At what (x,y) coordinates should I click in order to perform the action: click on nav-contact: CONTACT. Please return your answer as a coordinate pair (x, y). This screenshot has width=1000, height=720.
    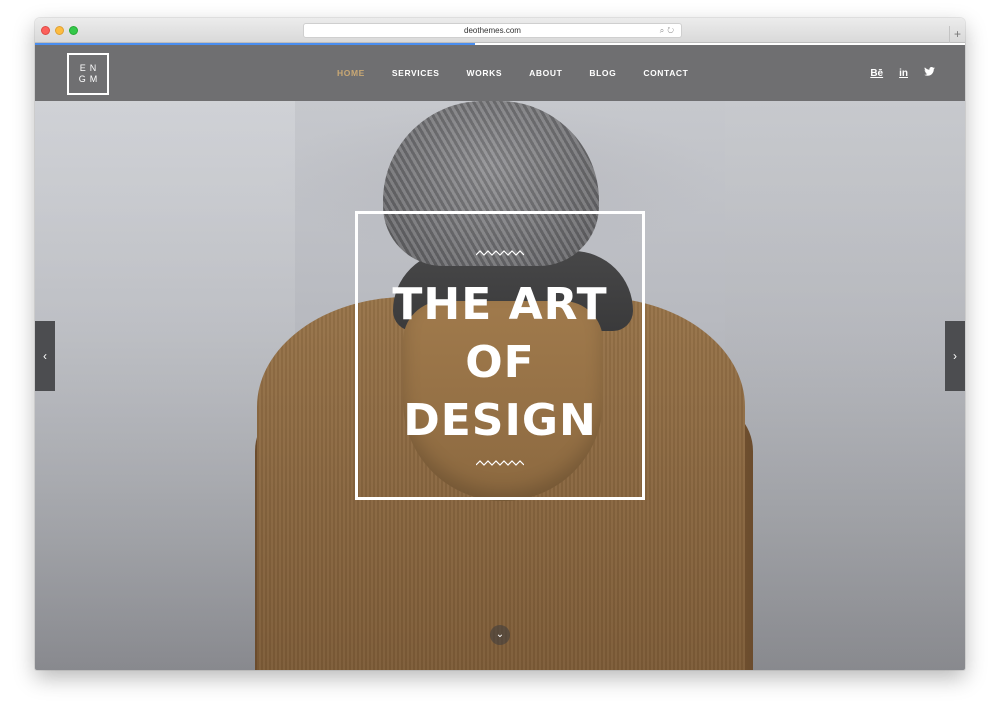
    Looking at the image, I should click on (665, 73).